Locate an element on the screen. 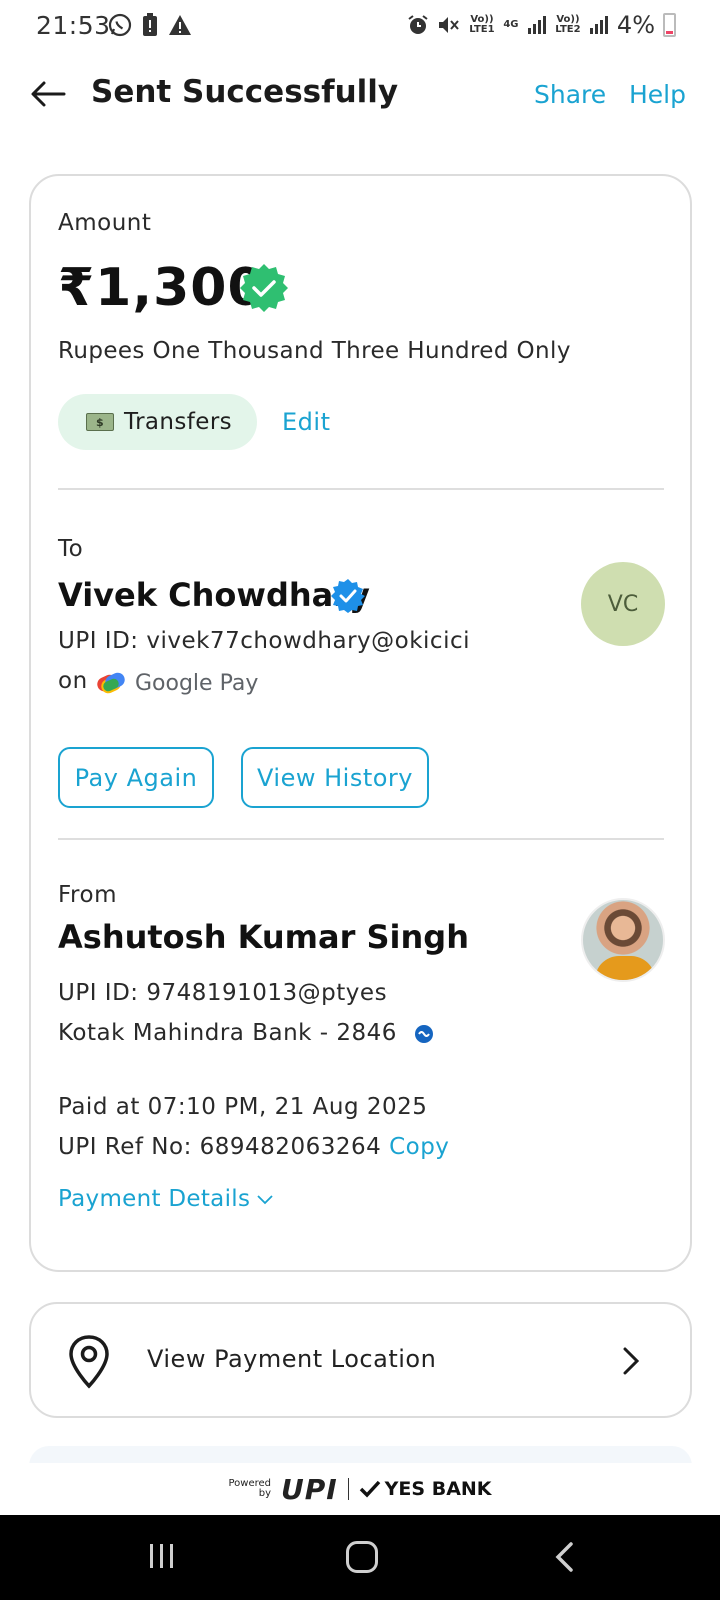  upi-ref-number: UPI Ref No: 689482063264 is located at coordinates (220, 1147).